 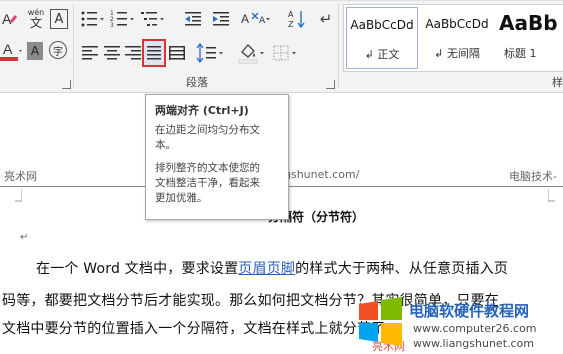 I want to click on align-left-icon, so click(x=90, y=53).